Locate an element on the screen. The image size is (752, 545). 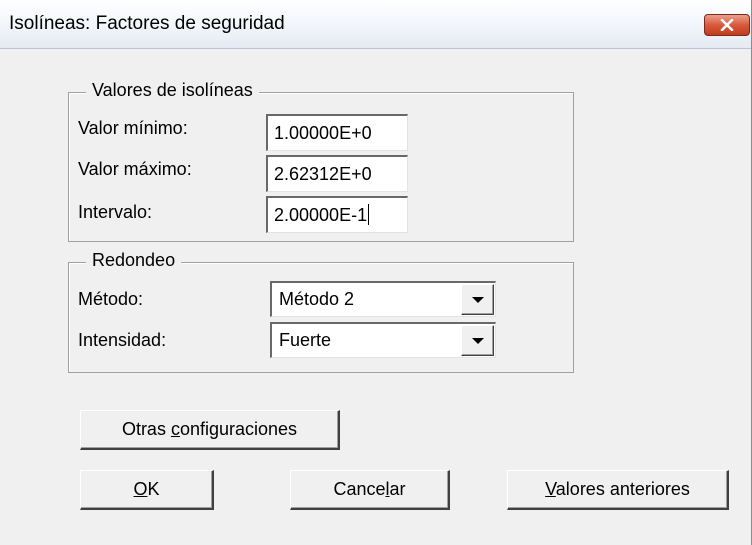
method-dropdown-button is located at coordinates (477, 299).